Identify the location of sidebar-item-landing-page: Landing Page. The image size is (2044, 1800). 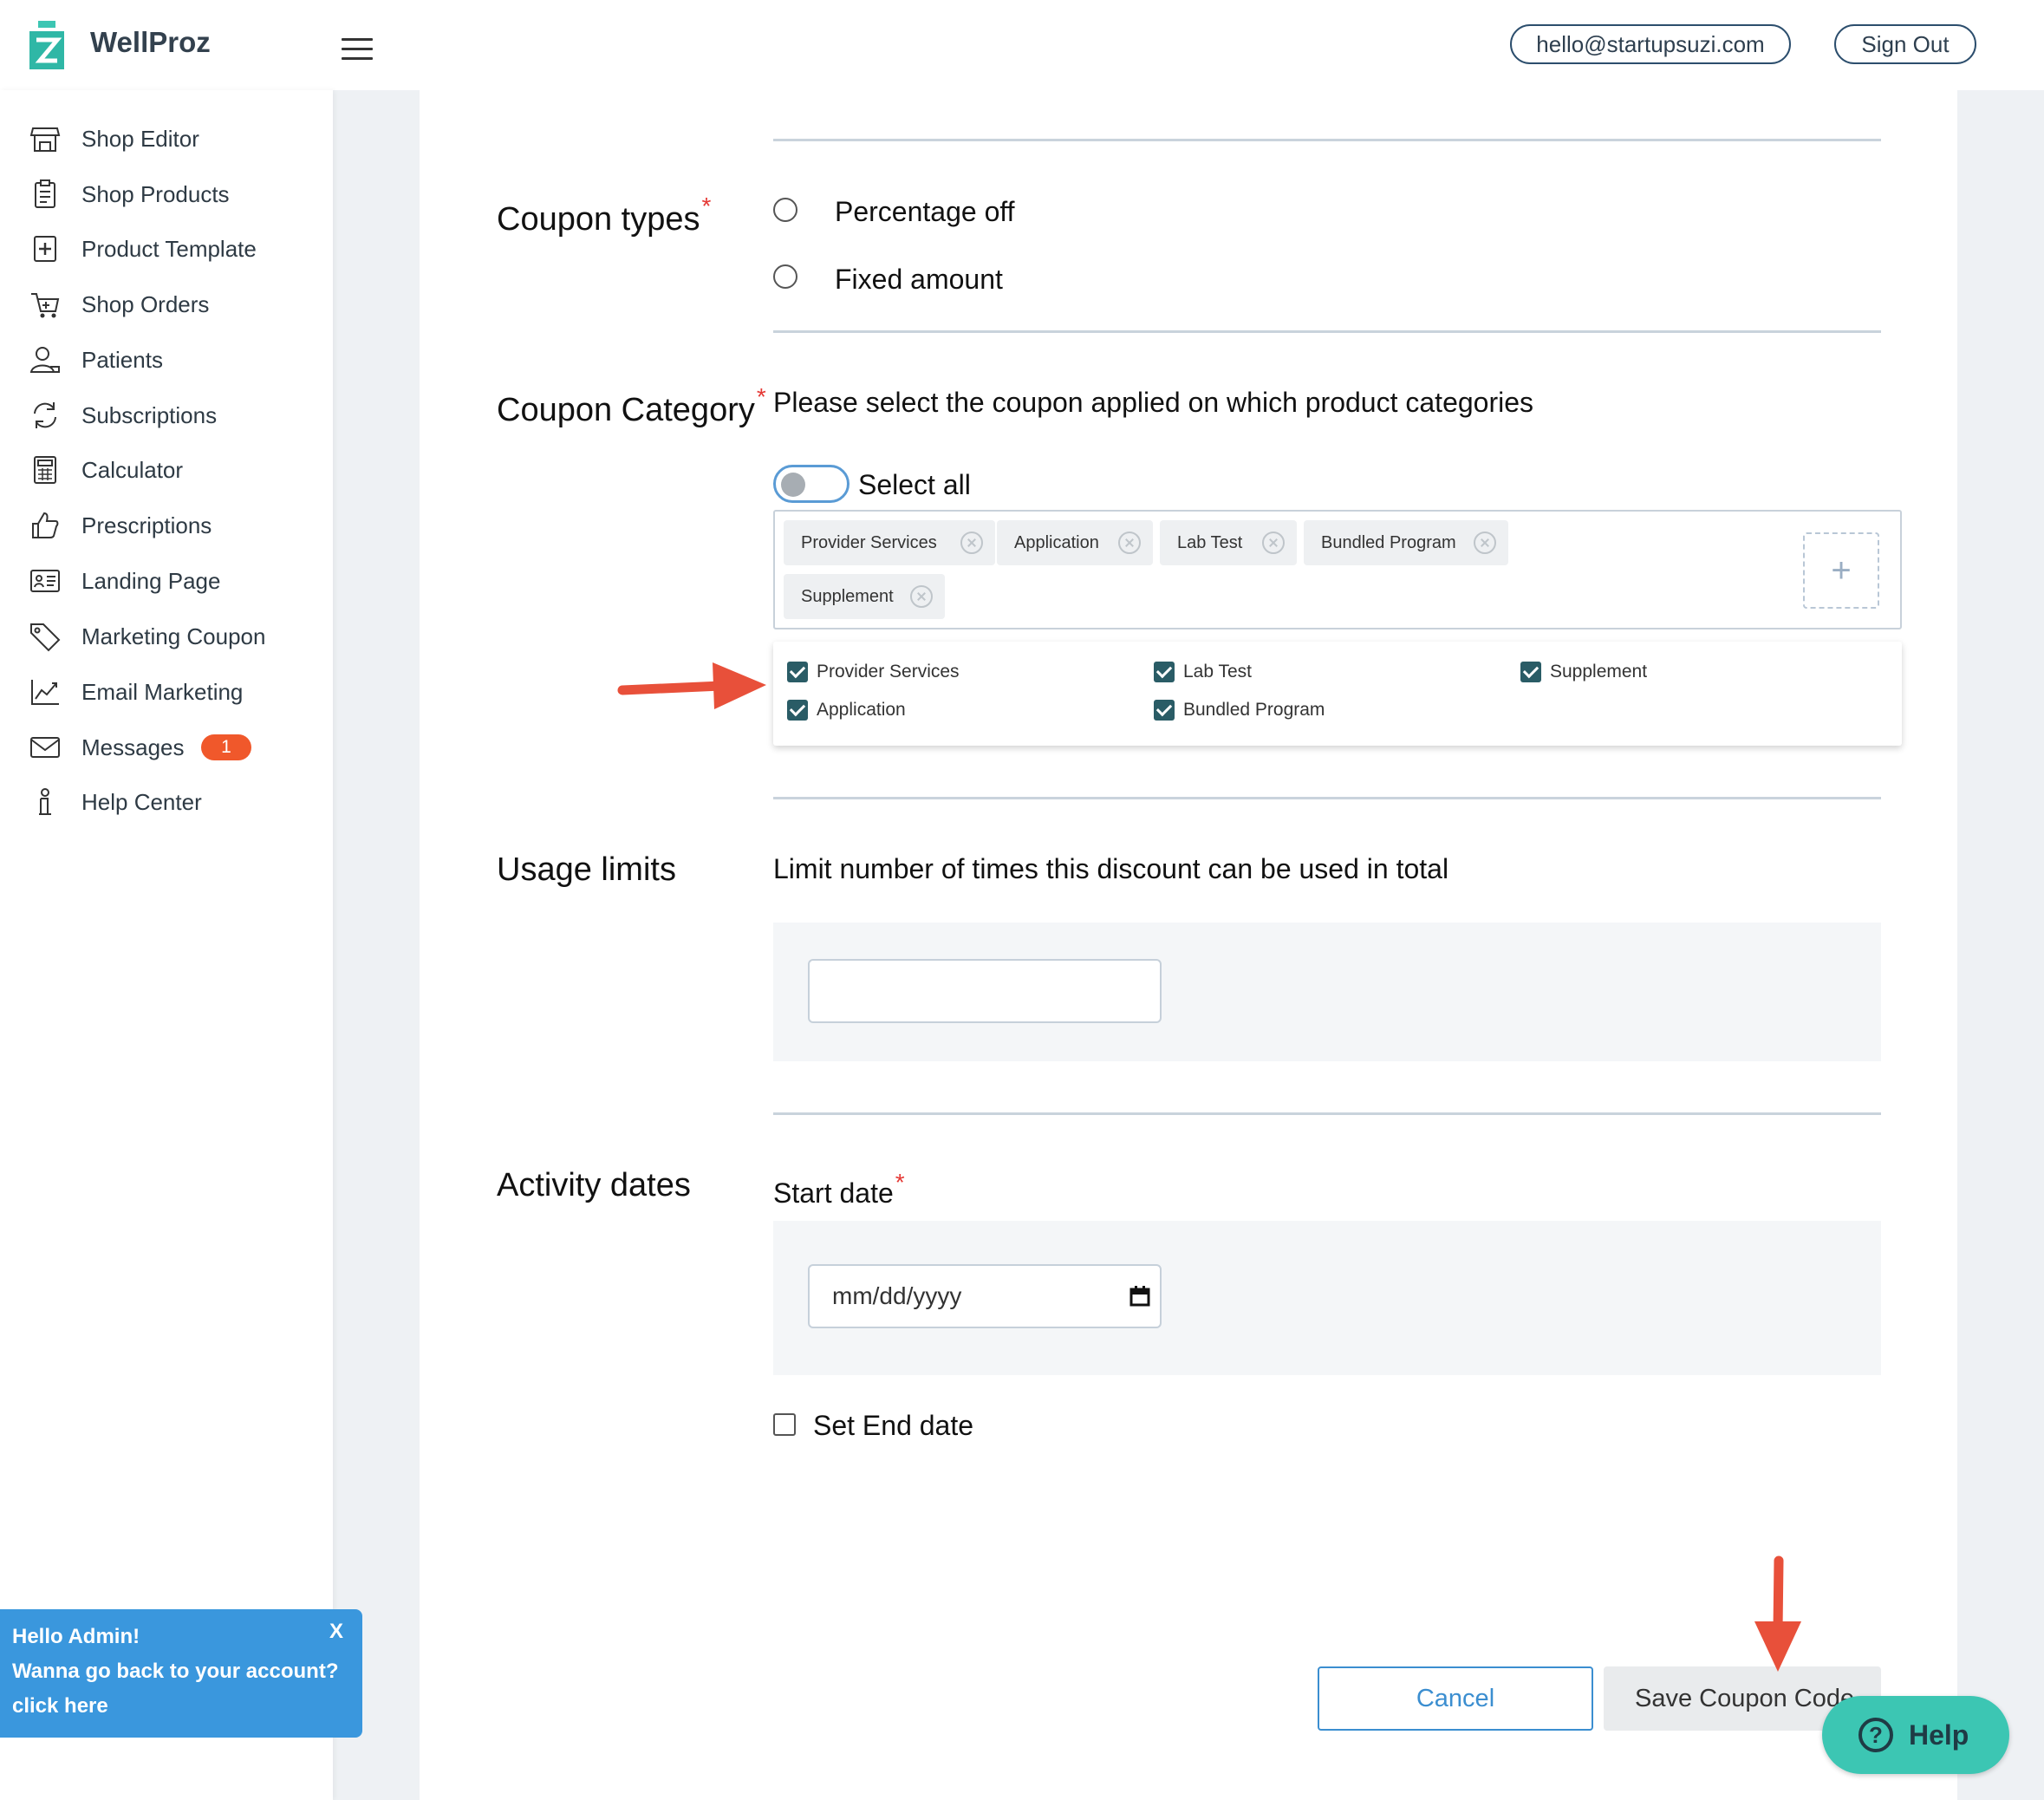
(166, 581).